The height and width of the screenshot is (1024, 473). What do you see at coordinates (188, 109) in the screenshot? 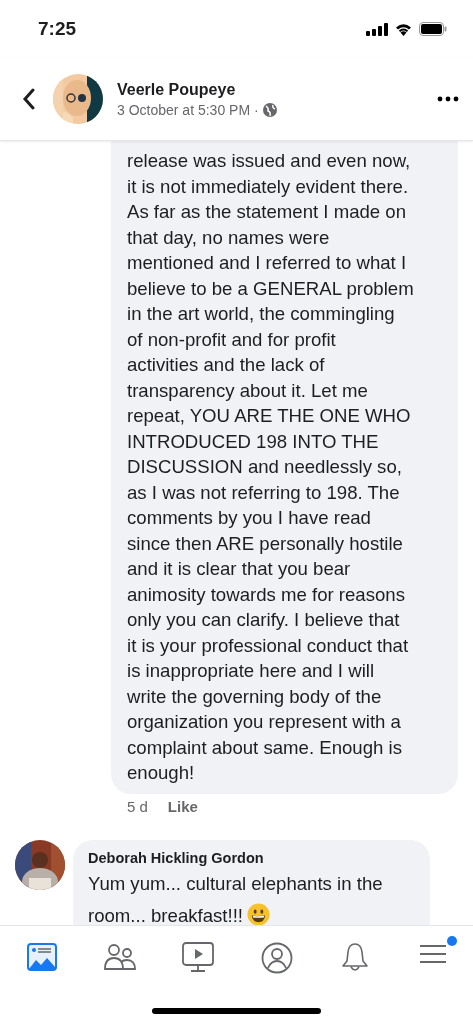
I see `post-timestamp: 3 October at 5:30 PM ·` at bounding box center [188, 109].